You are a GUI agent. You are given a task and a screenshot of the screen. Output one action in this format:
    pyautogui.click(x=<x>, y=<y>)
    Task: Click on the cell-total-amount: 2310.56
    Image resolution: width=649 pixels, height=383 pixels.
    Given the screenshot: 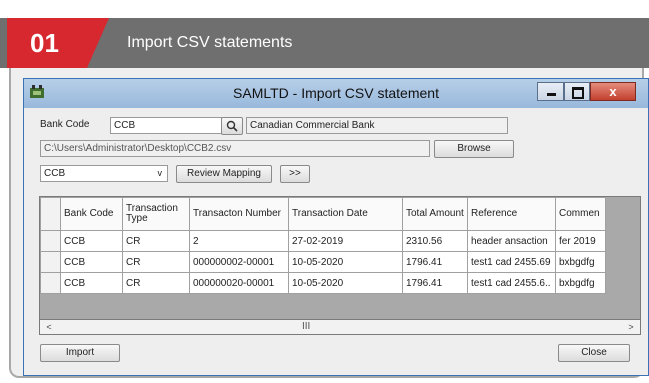 What is the action you would take?
    pyautogui.click(x=435, y=241)
    